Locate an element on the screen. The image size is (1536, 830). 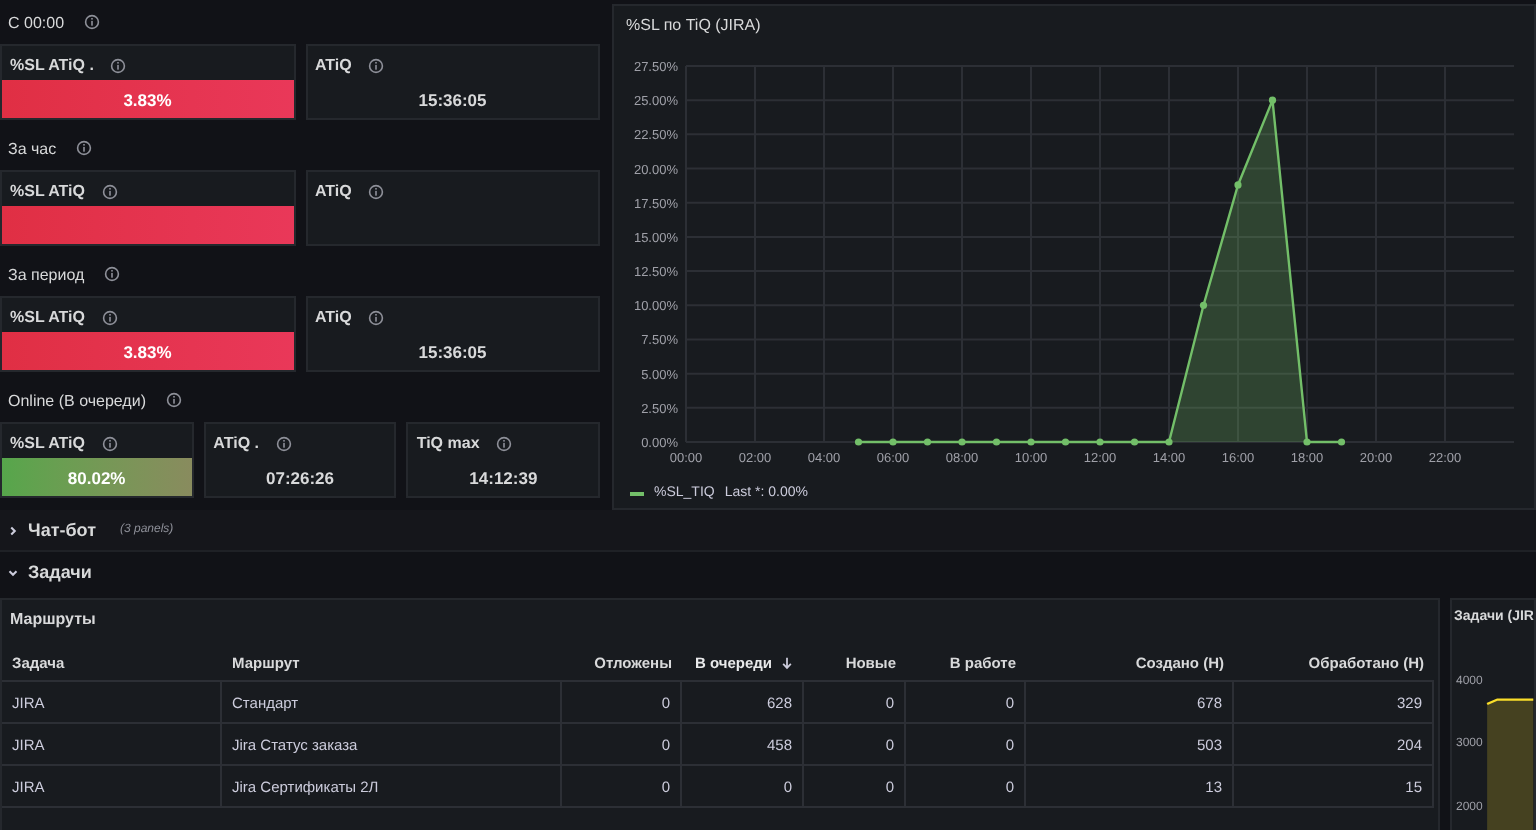
row-title: Задачи is located at coordinates (60, 572).